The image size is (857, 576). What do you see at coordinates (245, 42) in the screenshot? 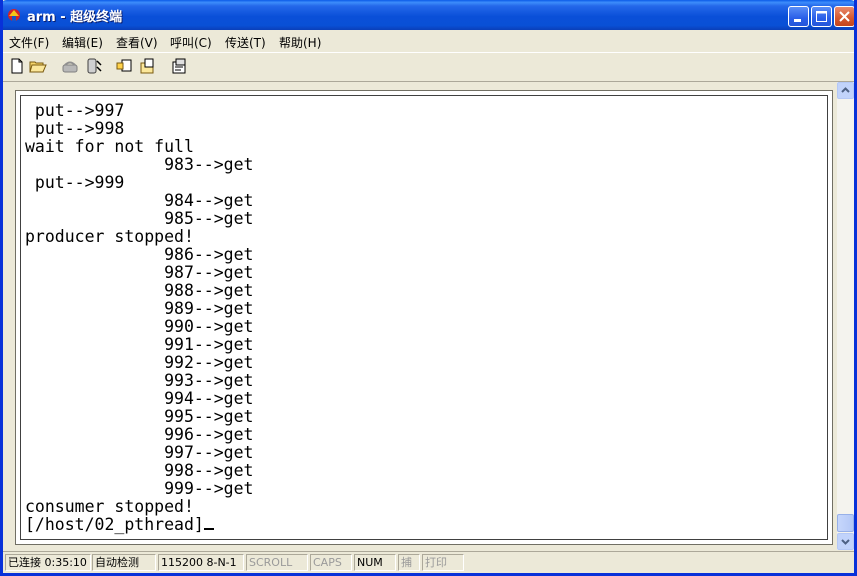
I see `menu-transfer: 传送(T)` at bounding box center [245, 42].